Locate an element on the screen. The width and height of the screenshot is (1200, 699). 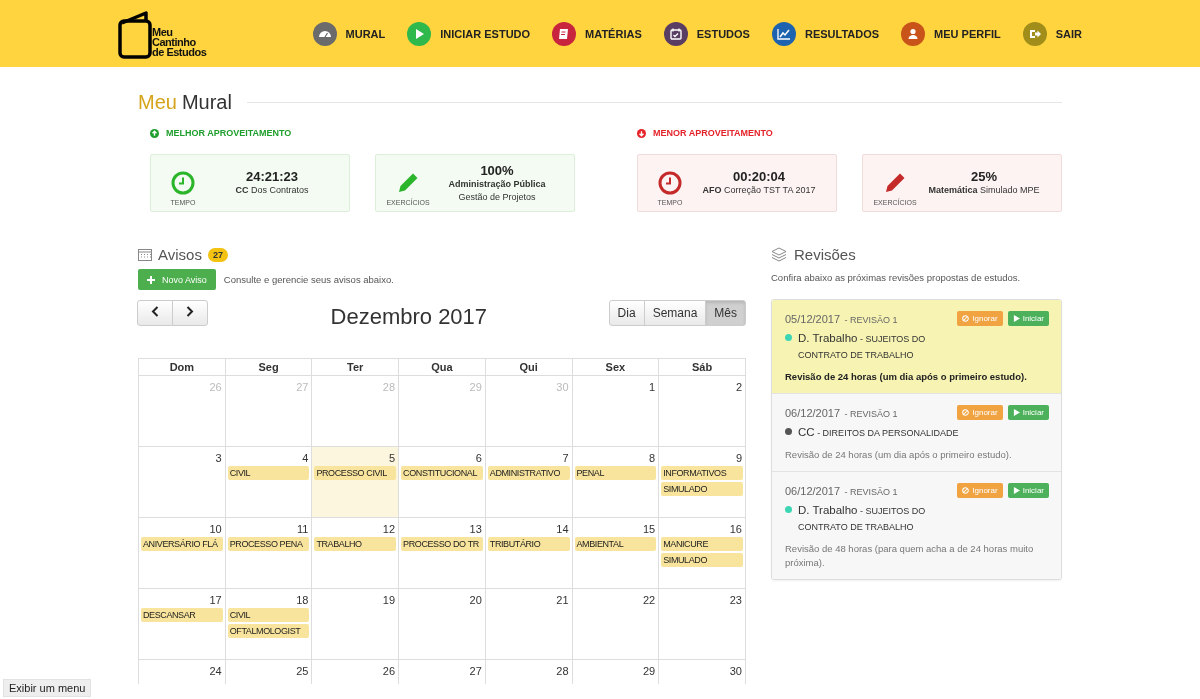
event-label: TRABALHO is located at coordinates (355, 544).